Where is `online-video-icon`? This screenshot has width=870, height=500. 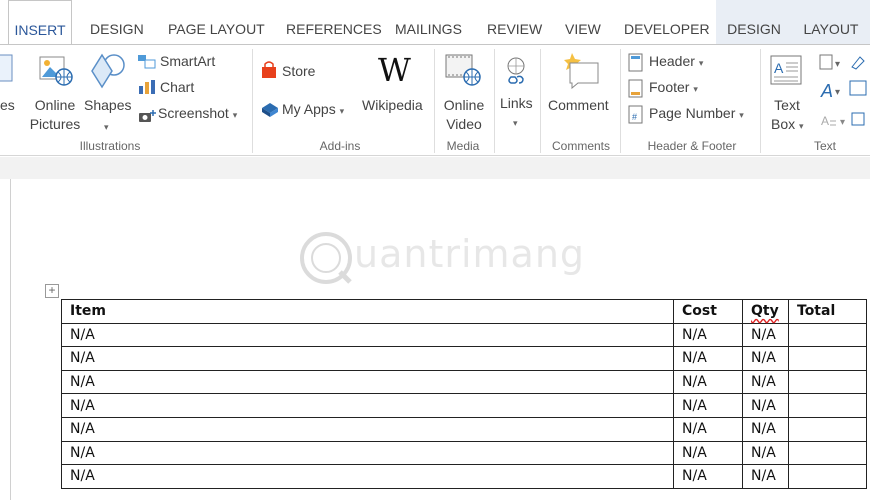 online-video-icon is located at coordinates (464, 71).